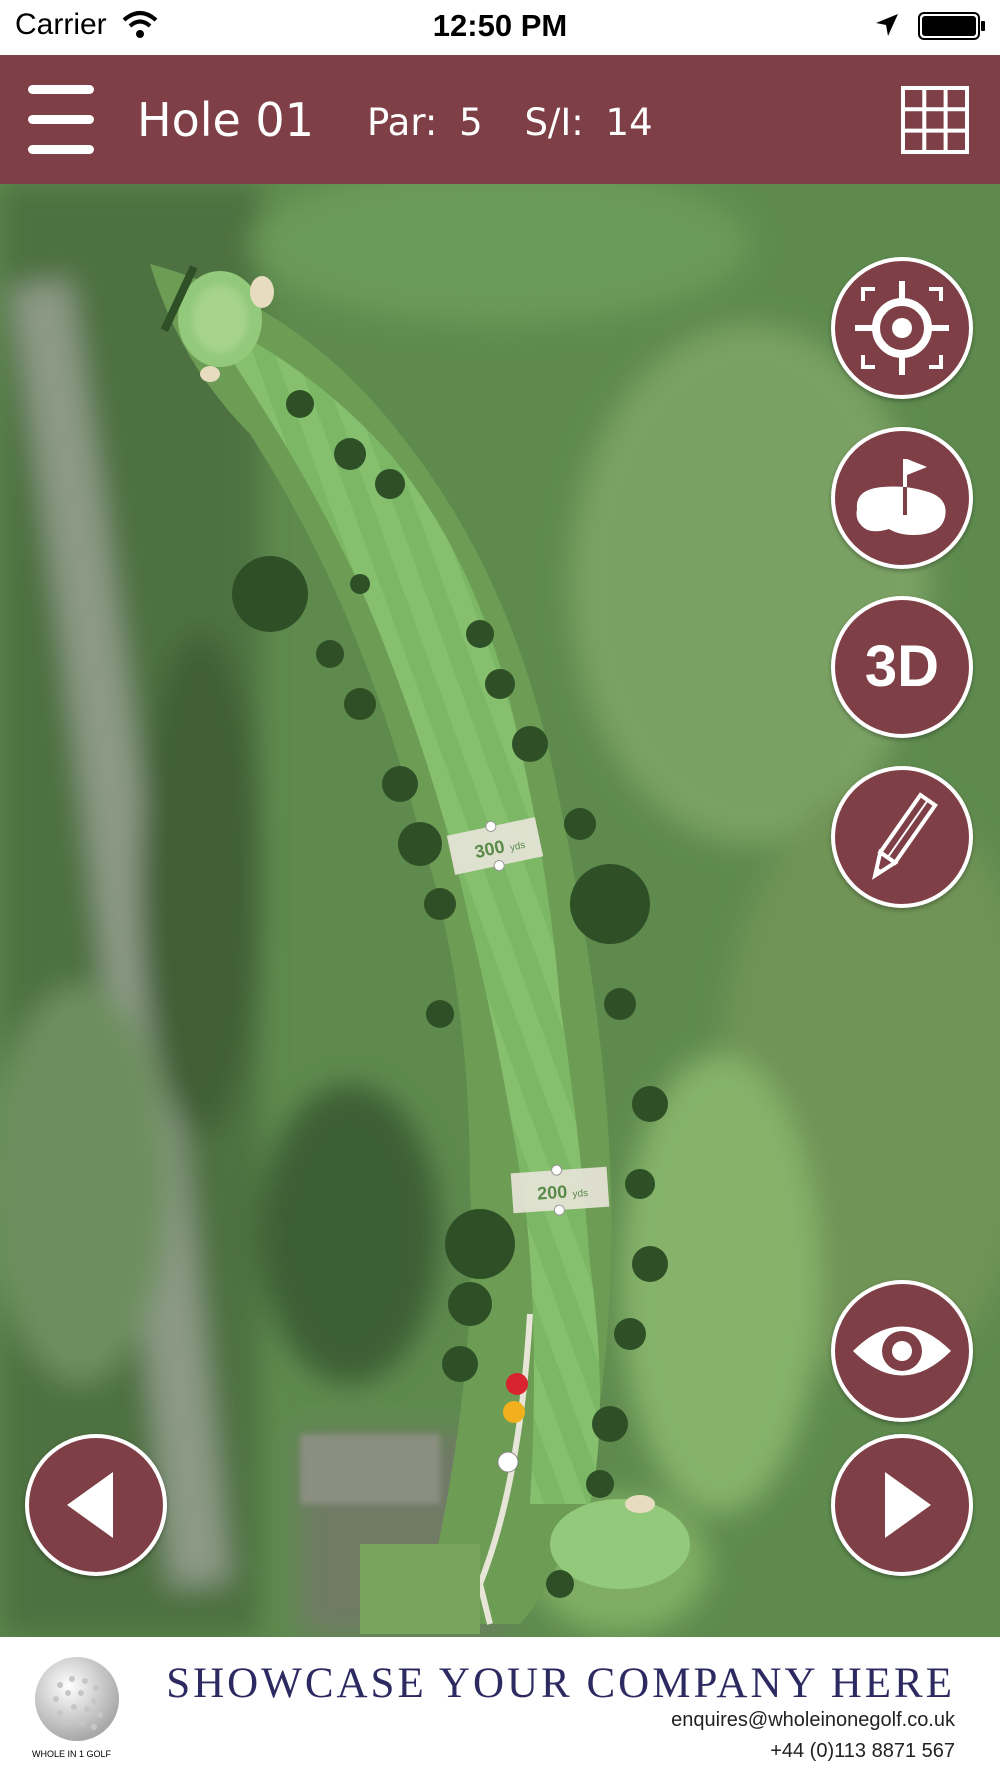 The width and height of the screenshot is (1000, 1778). I want to click on locate-button, so click(902, 328).